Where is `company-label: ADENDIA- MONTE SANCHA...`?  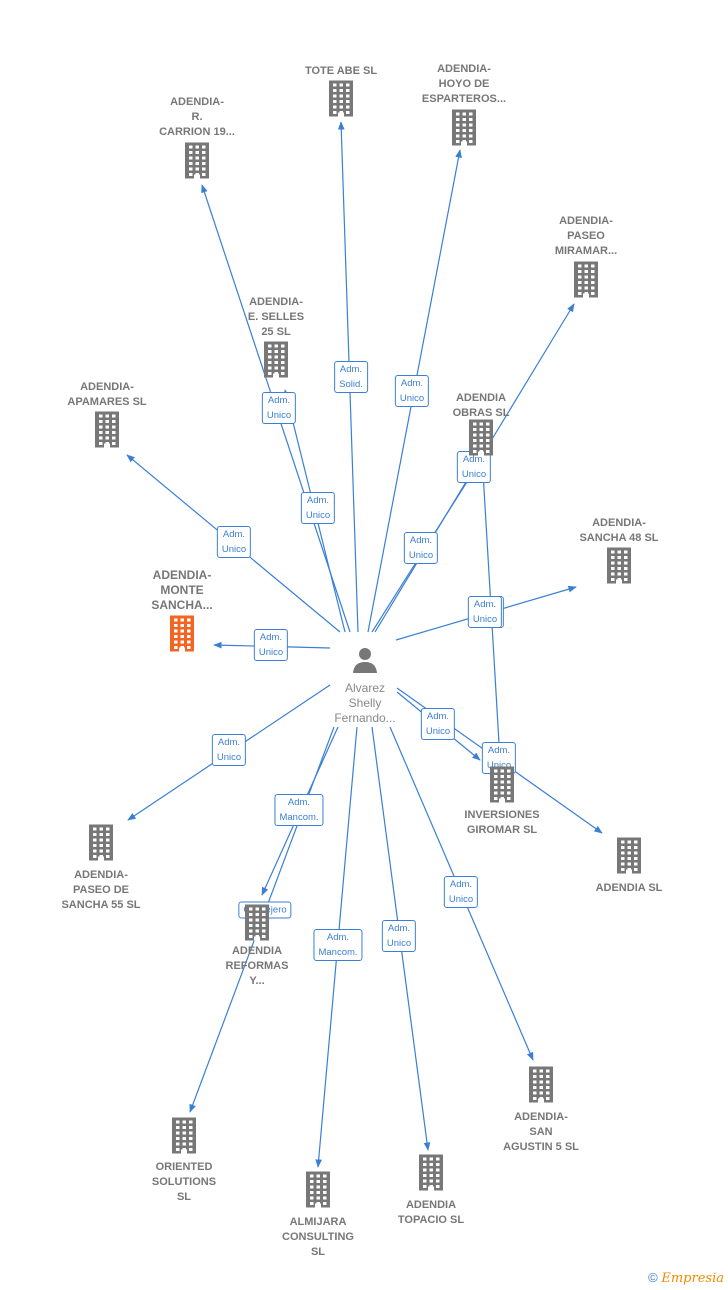
company-label: ADENDIA- MONTE SANCHA... is located at coordinates (182, 590).